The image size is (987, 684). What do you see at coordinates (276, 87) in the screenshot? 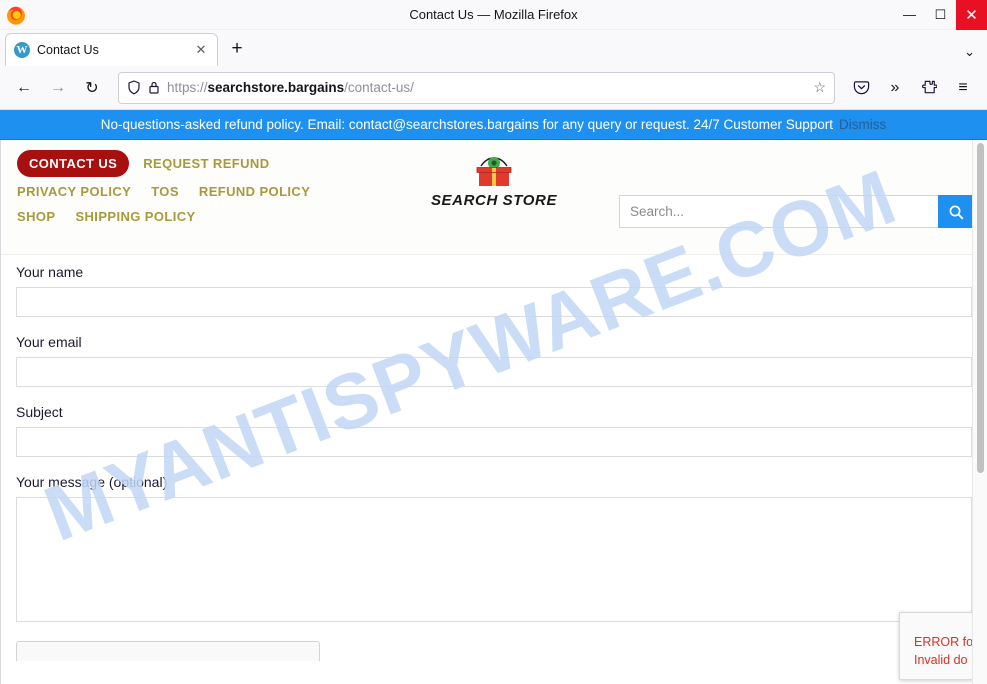
I see `url-domain: searchstore.bargains` at bounding box center [276, 87].